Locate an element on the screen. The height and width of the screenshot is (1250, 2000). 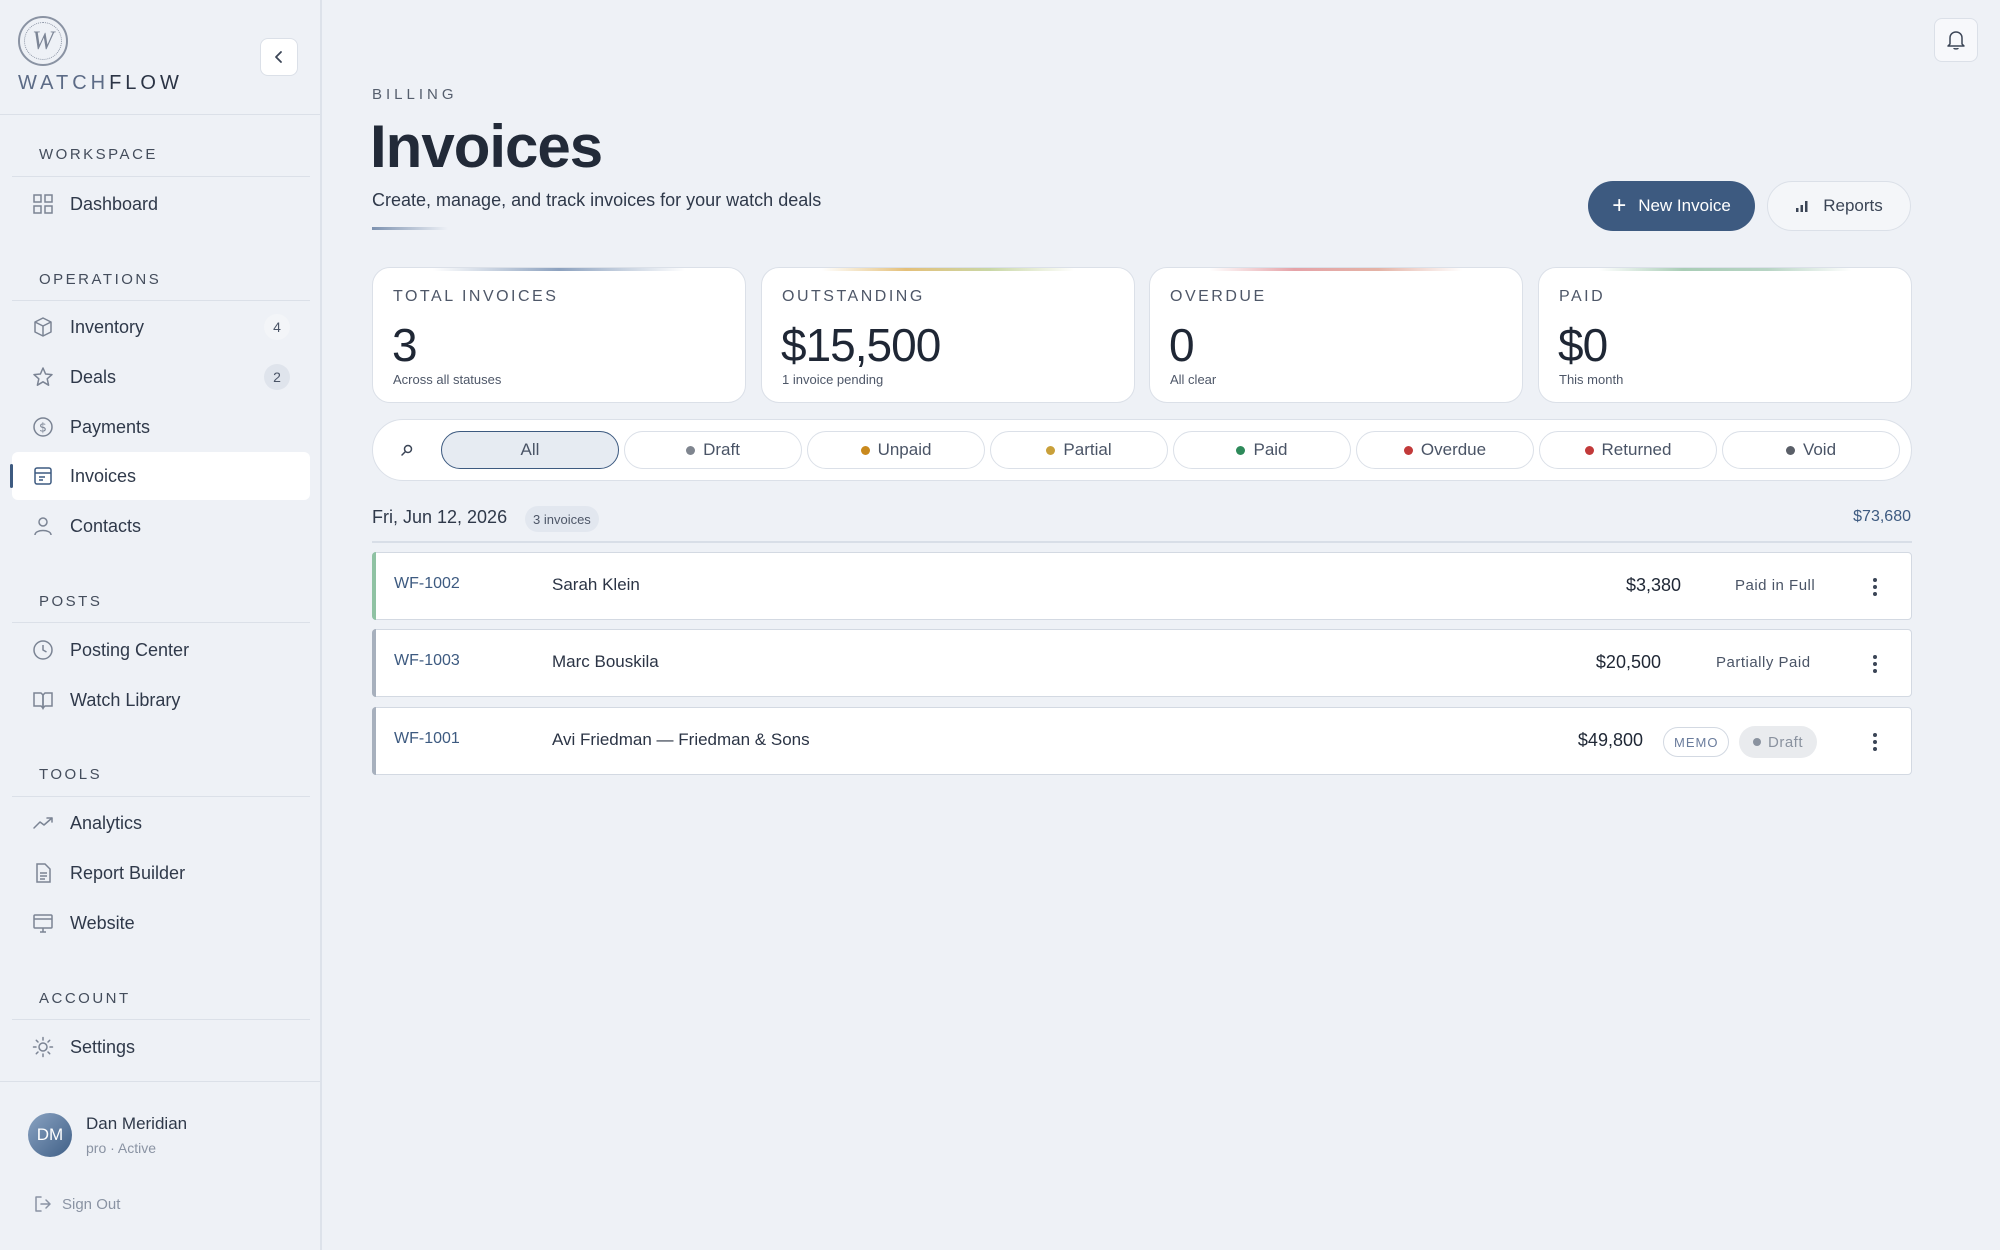
user-profile: DM Dan Meridian pro · Active is located at coordinates (107, 1135).